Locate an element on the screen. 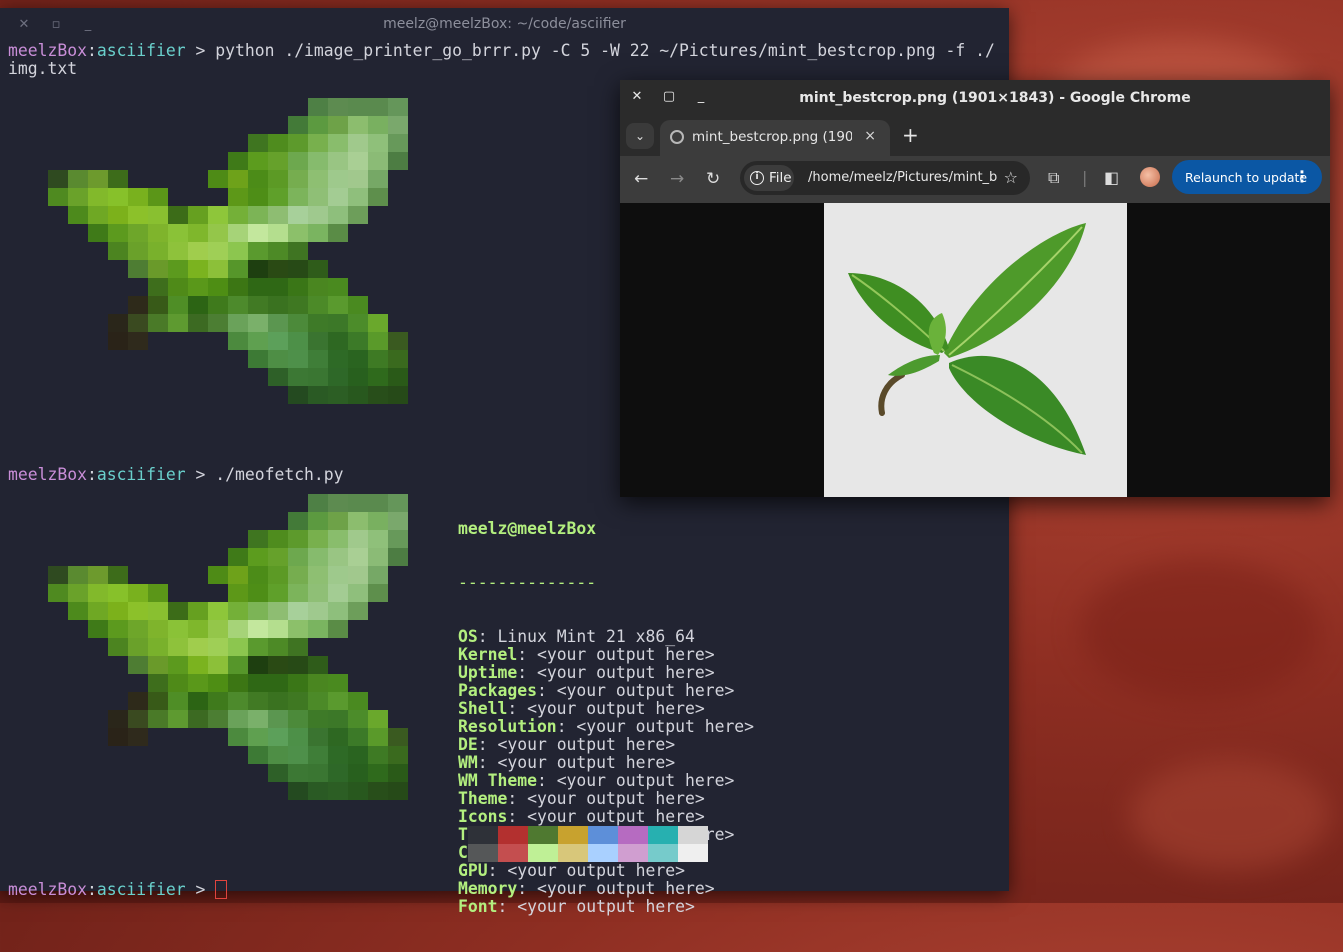  tab-close-icon: × is located at coordinates (870, 136).